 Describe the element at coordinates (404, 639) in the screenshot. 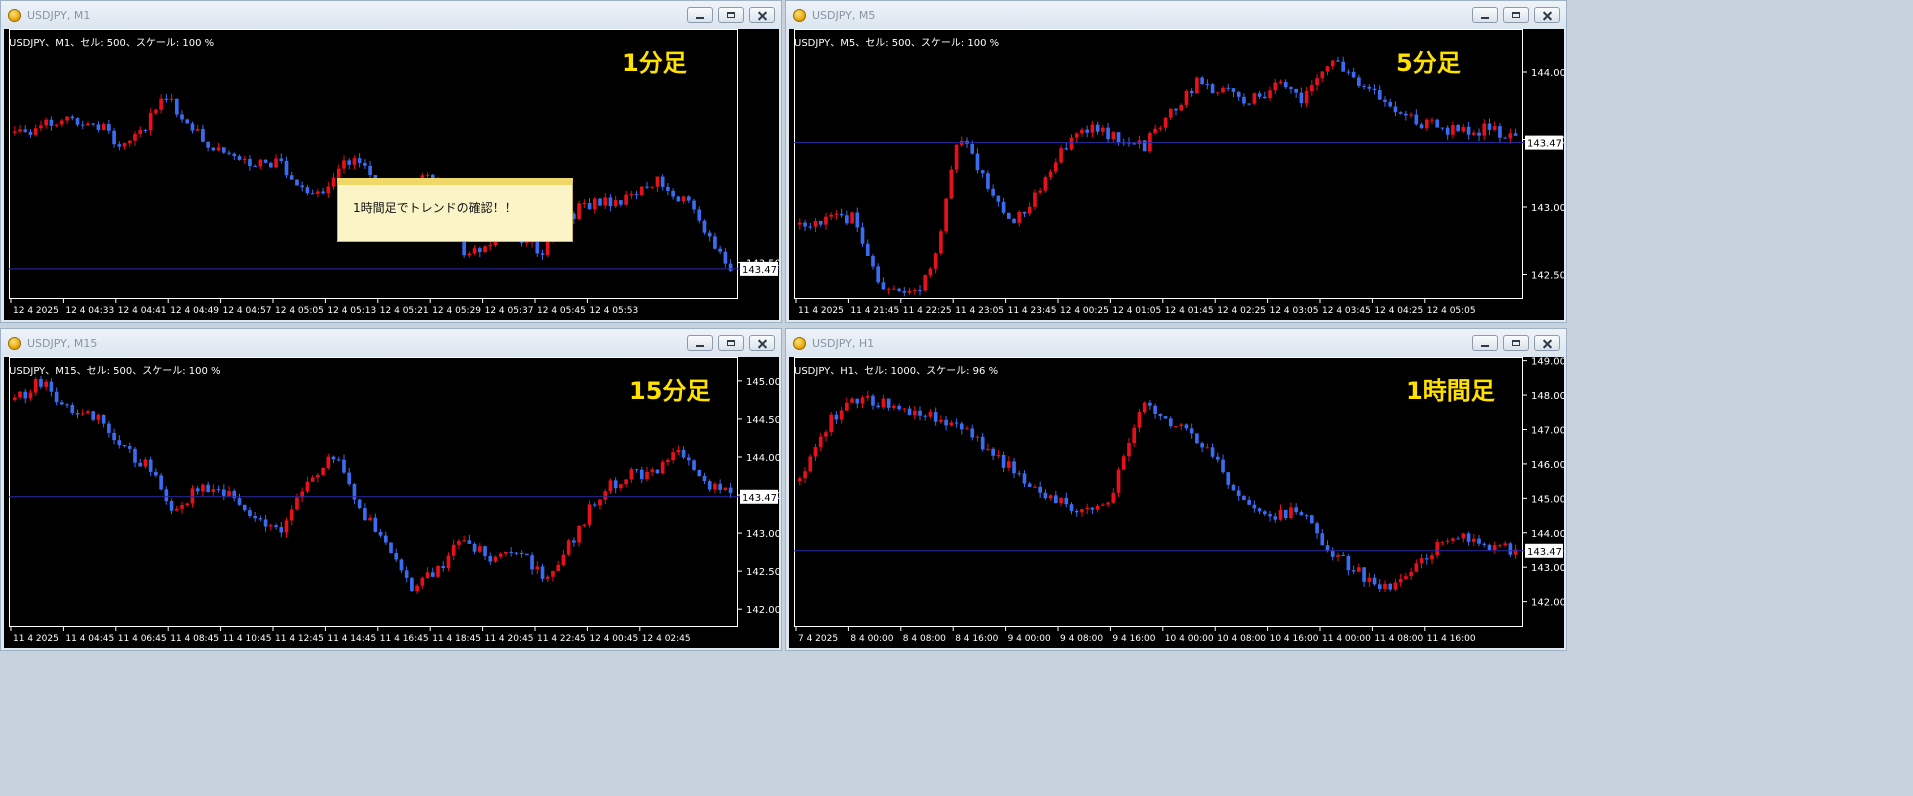

I see `x-tick-label: 11 4 16:45` at that location.